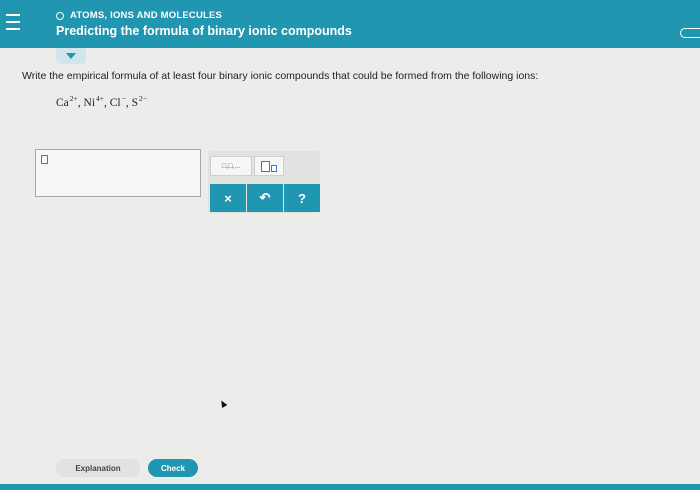 This screenshot has height=490, width=700. I want to click on mouse-cursor-icon, so click(223, 403).